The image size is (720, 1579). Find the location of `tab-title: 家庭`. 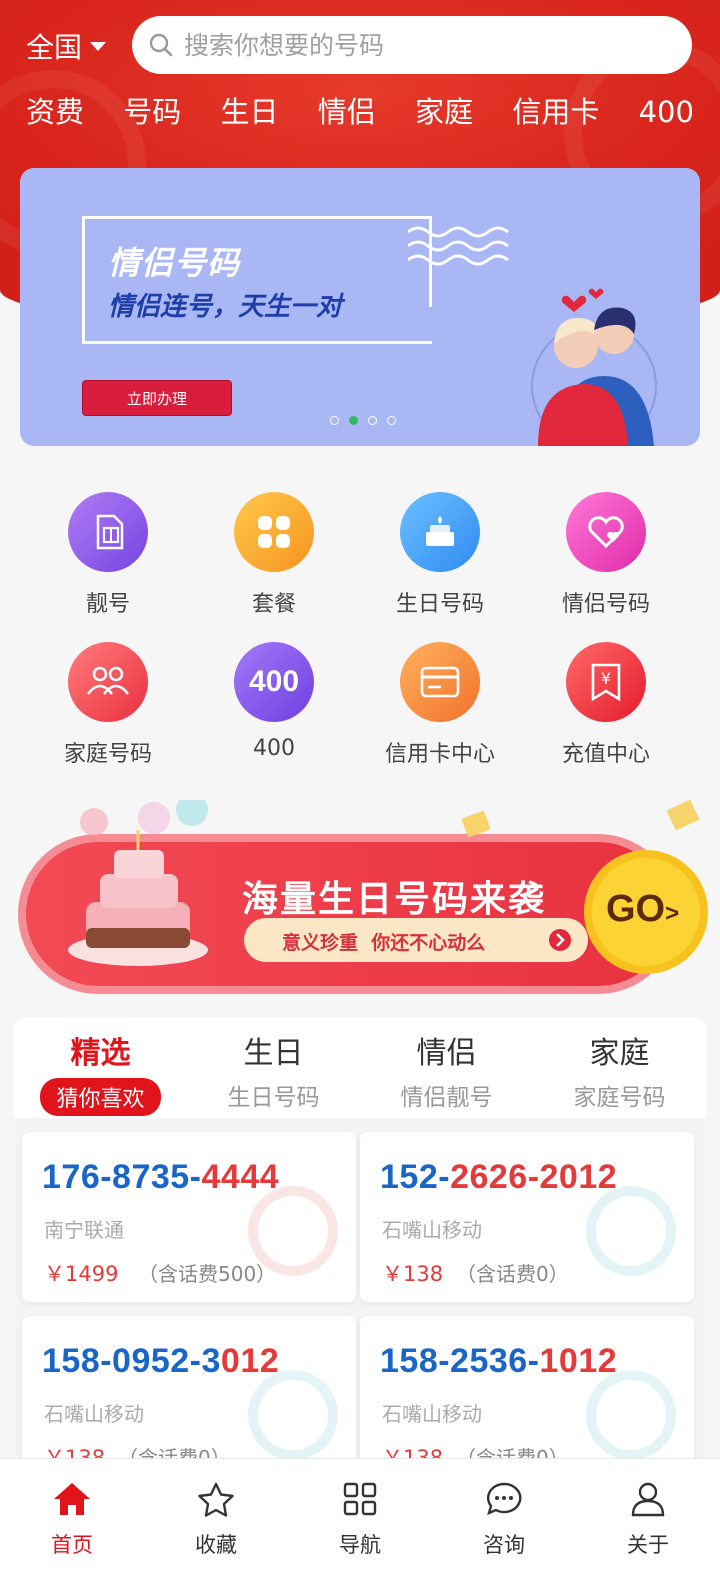

tab-title: 家庭 is located at coordinates (619, 1053).